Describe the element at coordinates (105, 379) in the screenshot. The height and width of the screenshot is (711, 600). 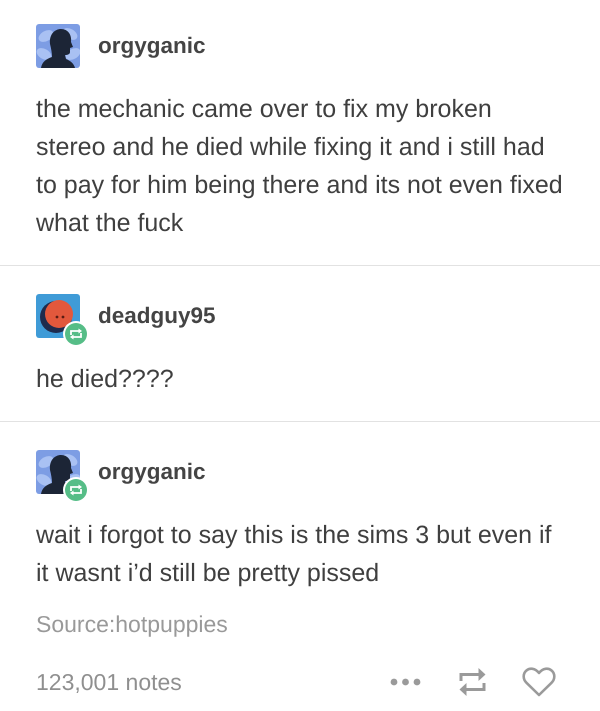
I see `post-text: he died????` at that location.